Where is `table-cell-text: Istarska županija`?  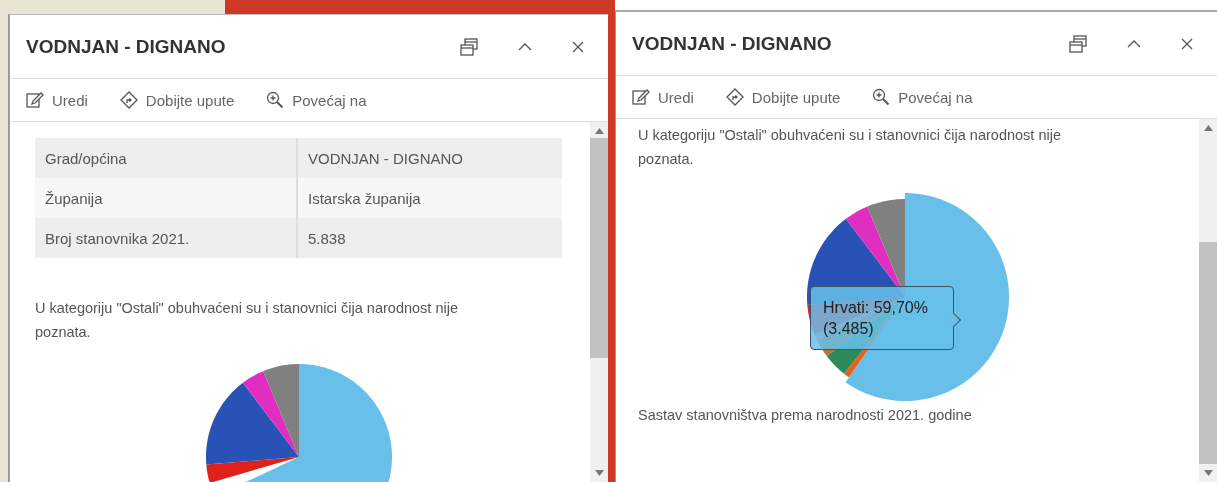
table-cell-text: Istarska županija is located at coordinates (364, 198).